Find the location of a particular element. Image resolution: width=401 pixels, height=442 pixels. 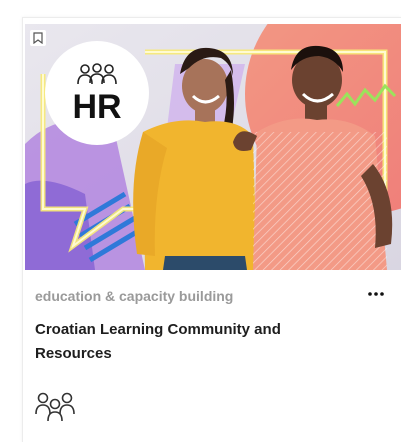

more-options-icon is located at coordinates (376, 294).